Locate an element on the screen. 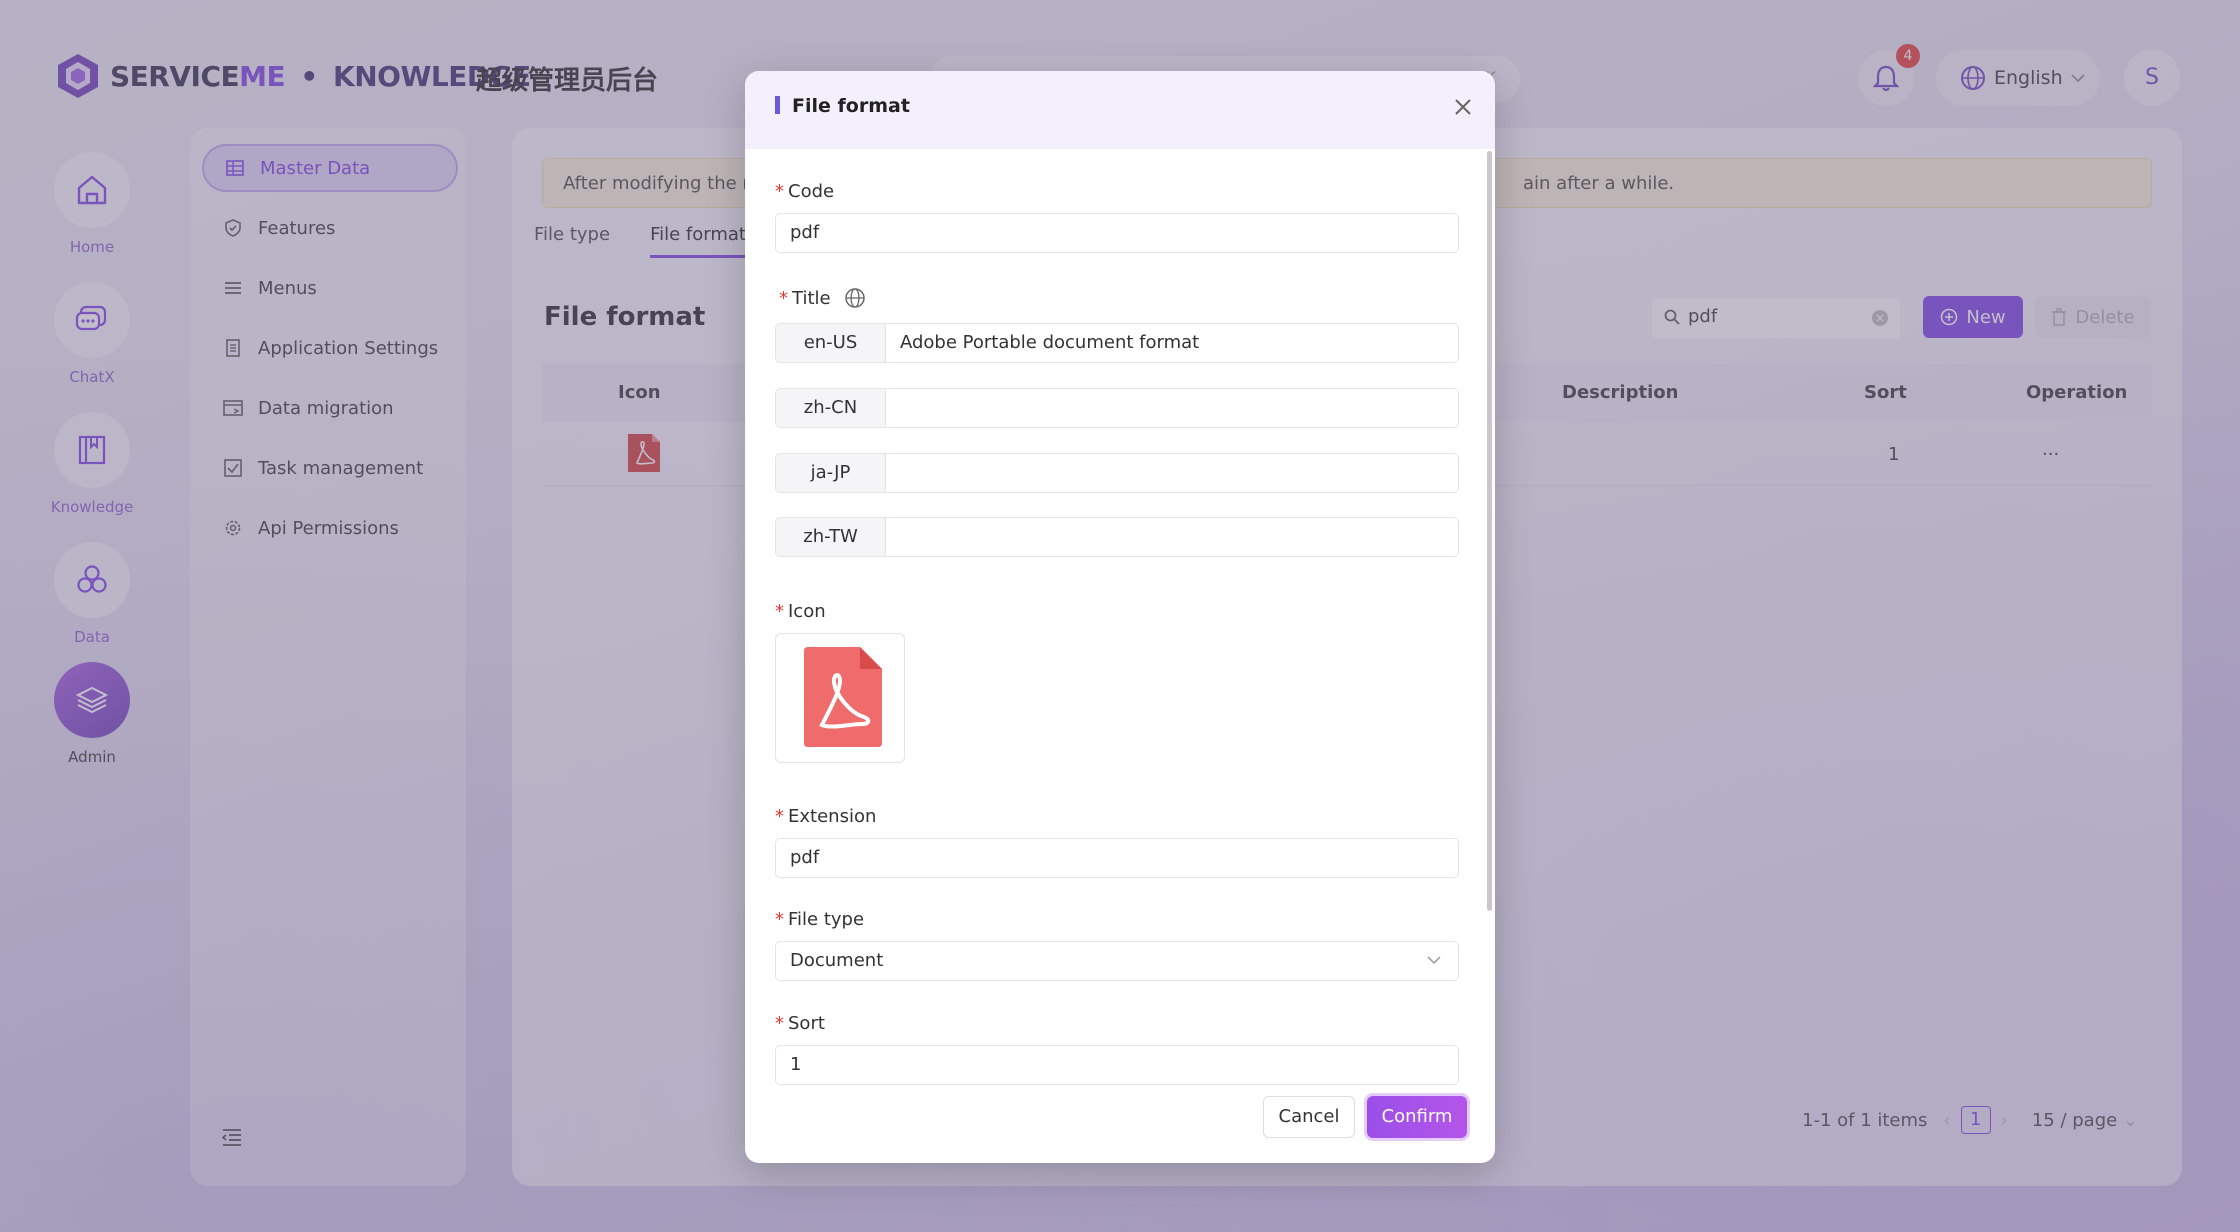 The height and width of the screenshot is (1232, 2240). title-input-en-us: Adobe Portable document format is located at coordinates (1172, 343).